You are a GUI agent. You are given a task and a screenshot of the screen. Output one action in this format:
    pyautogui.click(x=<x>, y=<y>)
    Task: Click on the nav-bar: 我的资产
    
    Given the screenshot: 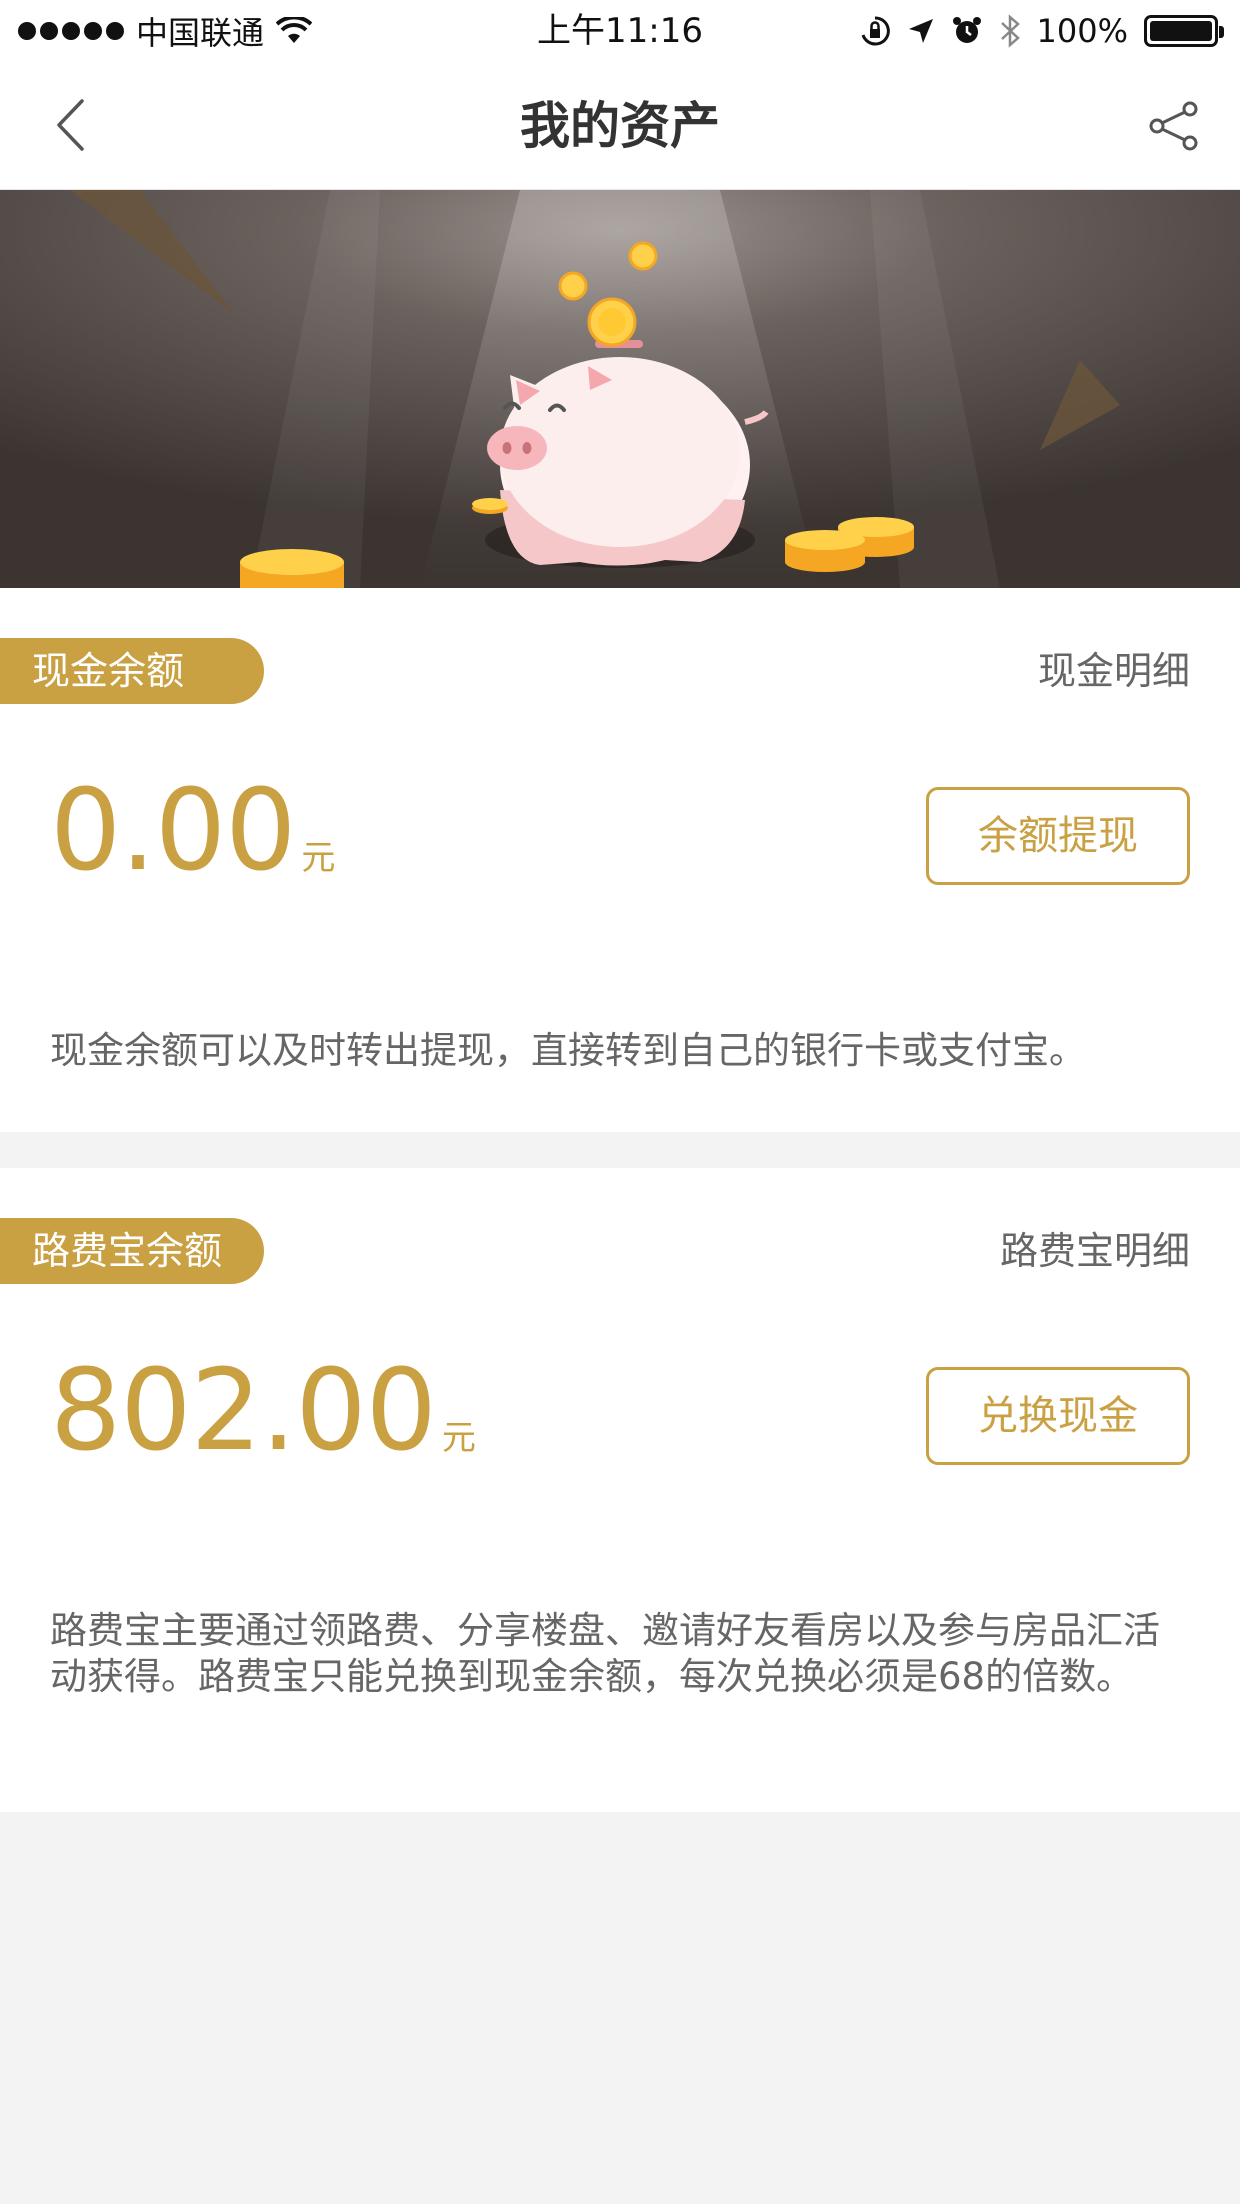 What is the action you would take?
    pyautogui.click(x=620, y=126)
    